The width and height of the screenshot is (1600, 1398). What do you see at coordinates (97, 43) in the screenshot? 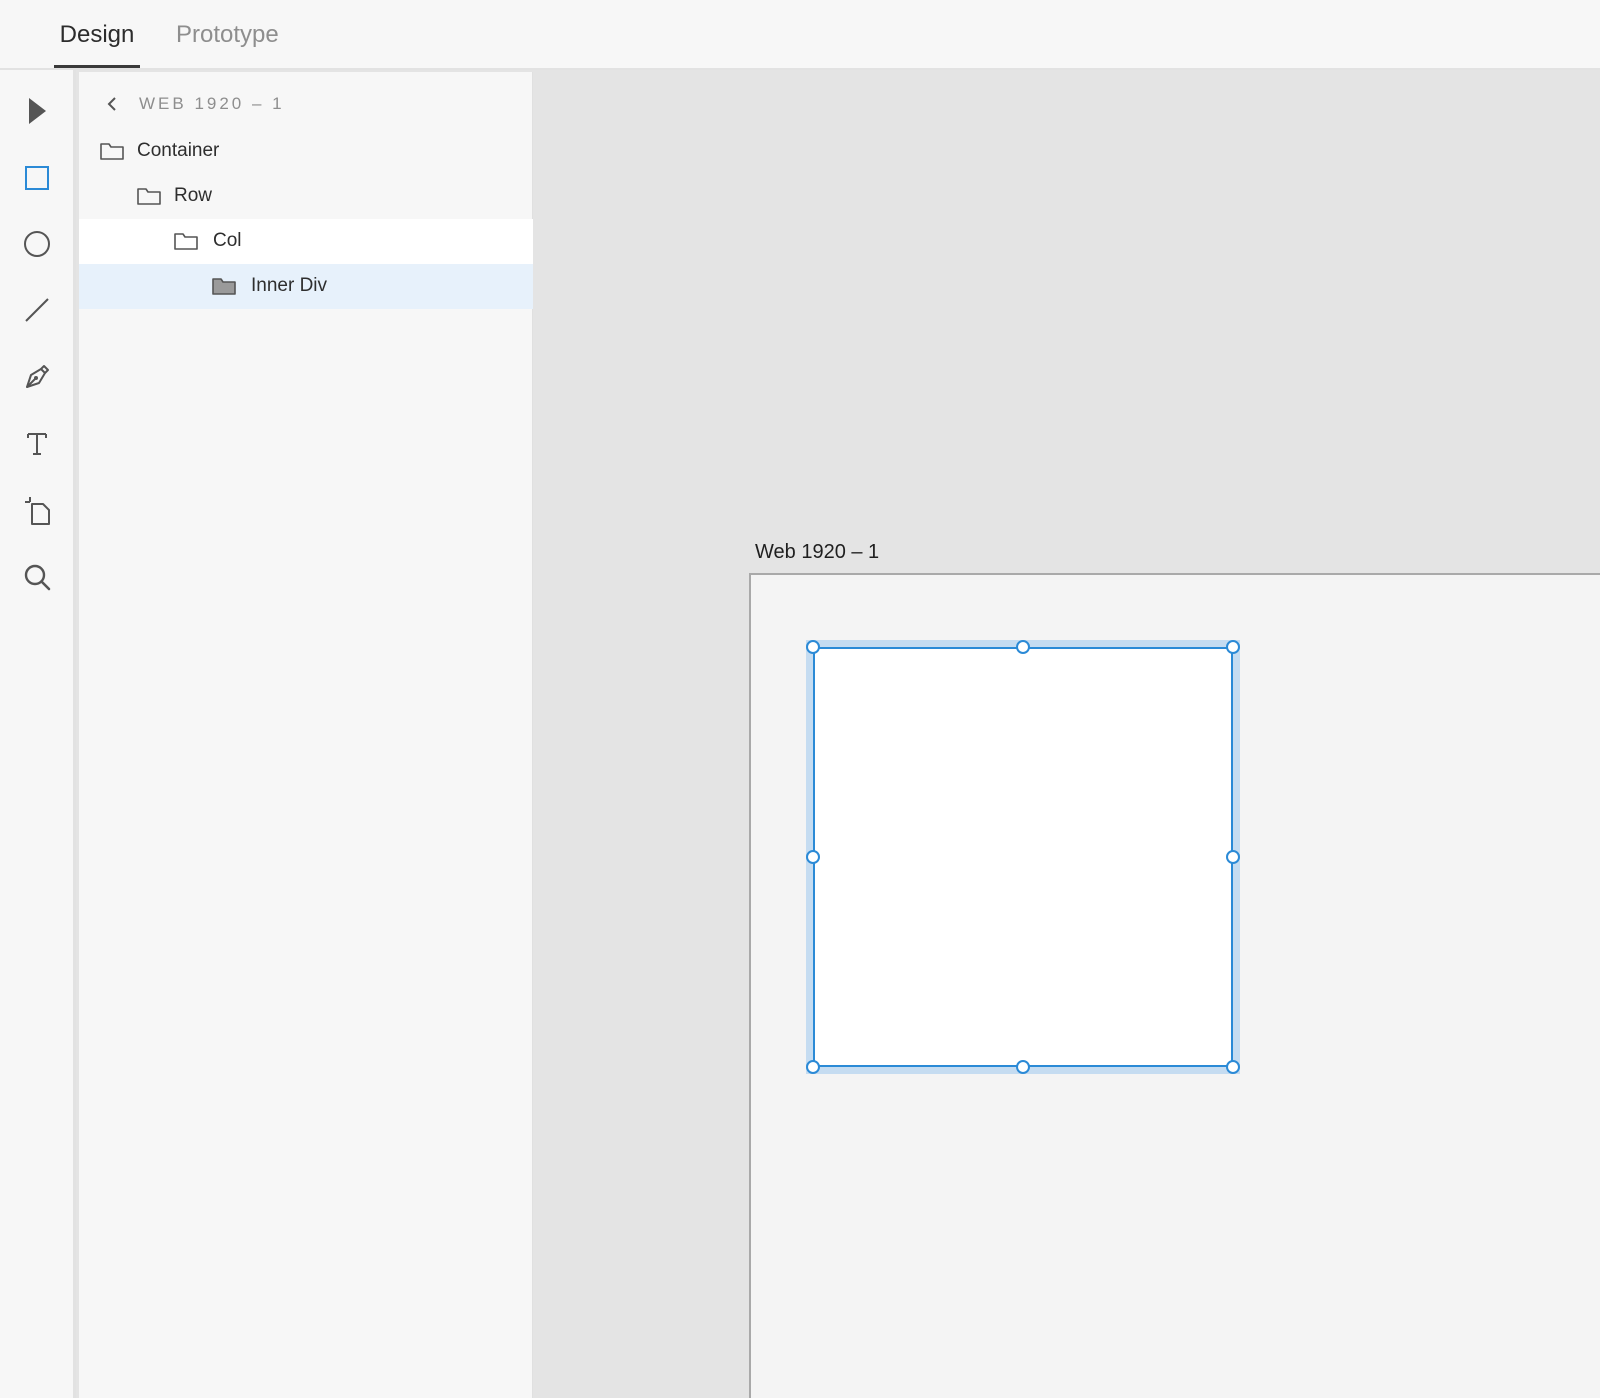
I see `tab-design: Design` at bounding box center [97, 43].